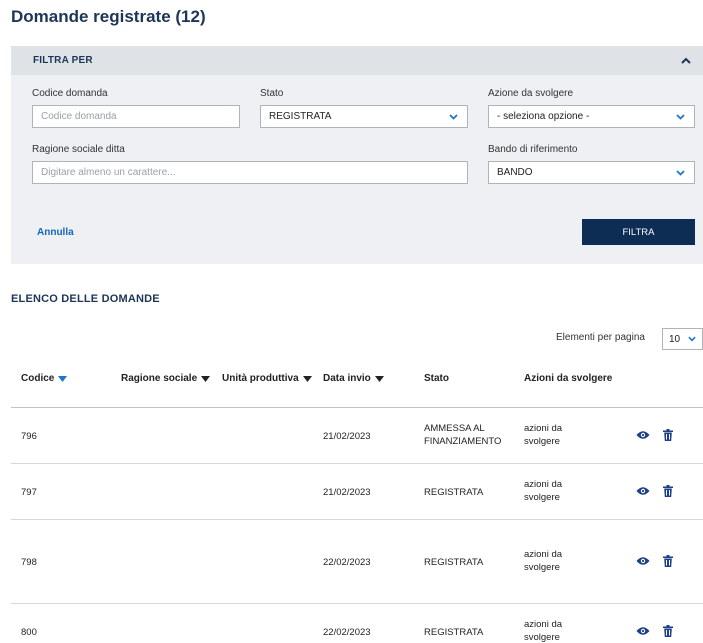  I want to click on per-page-value: 10, so click(675, 339).